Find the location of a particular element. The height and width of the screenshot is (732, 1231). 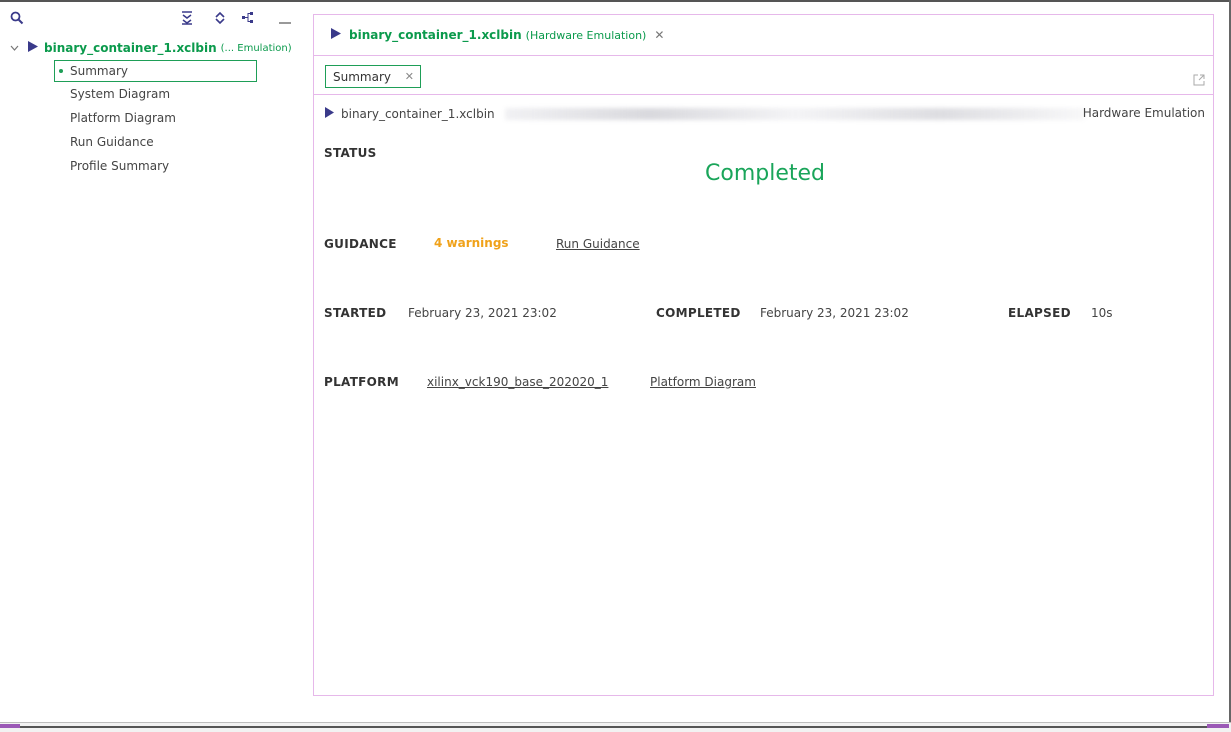

tab-summary: Summary ✕ is located at coordinates (373, 76).